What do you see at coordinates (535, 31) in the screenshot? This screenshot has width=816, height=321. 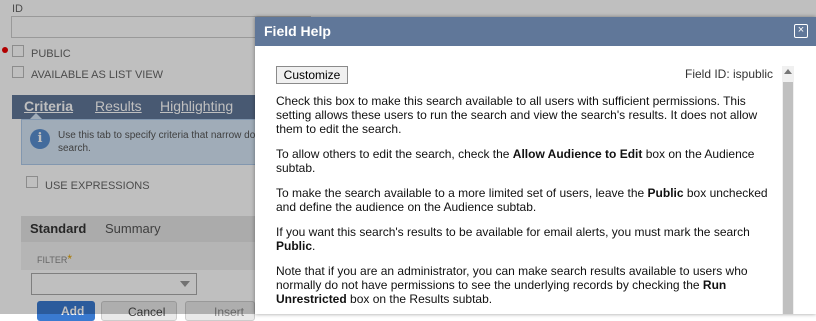 I see `dialog-title-bar: Field Help ×` at bounding box center [535, 31].